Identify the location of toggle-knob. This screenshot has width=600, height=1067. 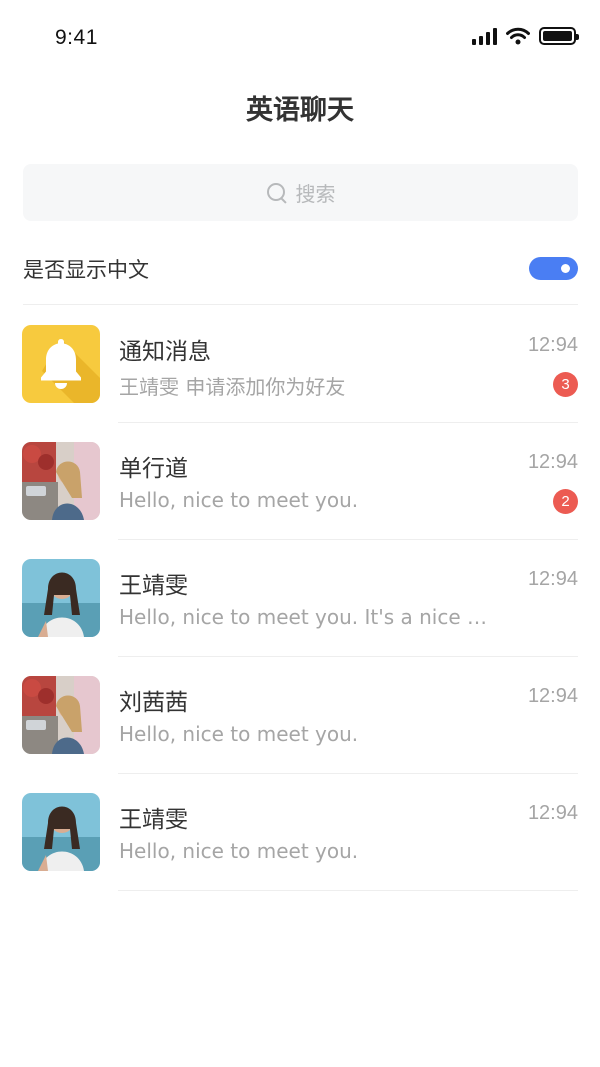
(565, 268).